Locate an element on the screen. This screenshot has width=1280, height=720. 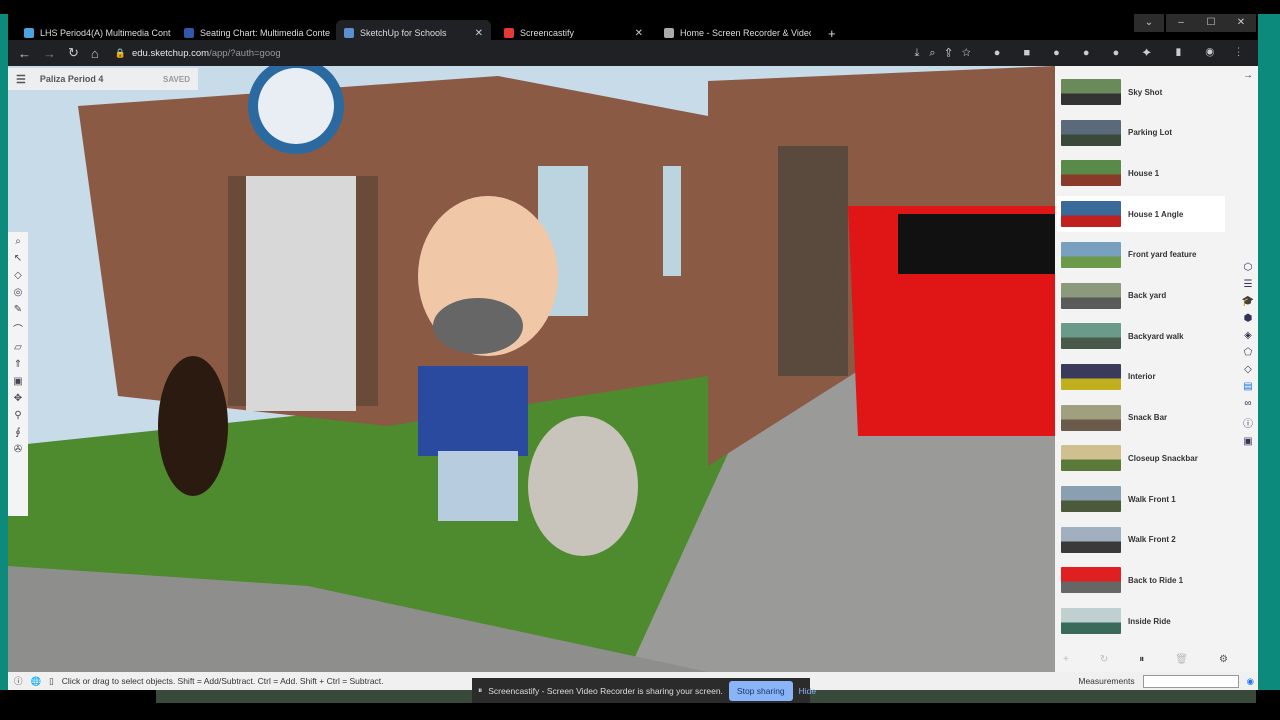
avatar-beard is located at coordinates (478, 326).